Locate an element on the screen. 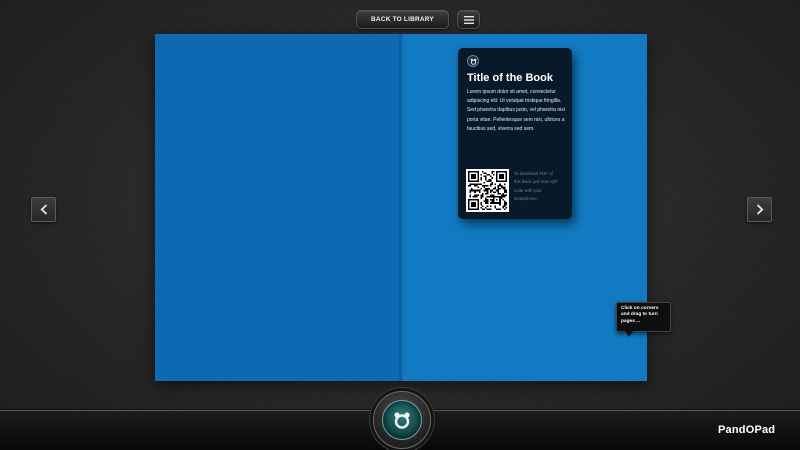 Image resolution: width=800 pixels, height=450 pixels. menu-button is located at coordinates (468, 19).